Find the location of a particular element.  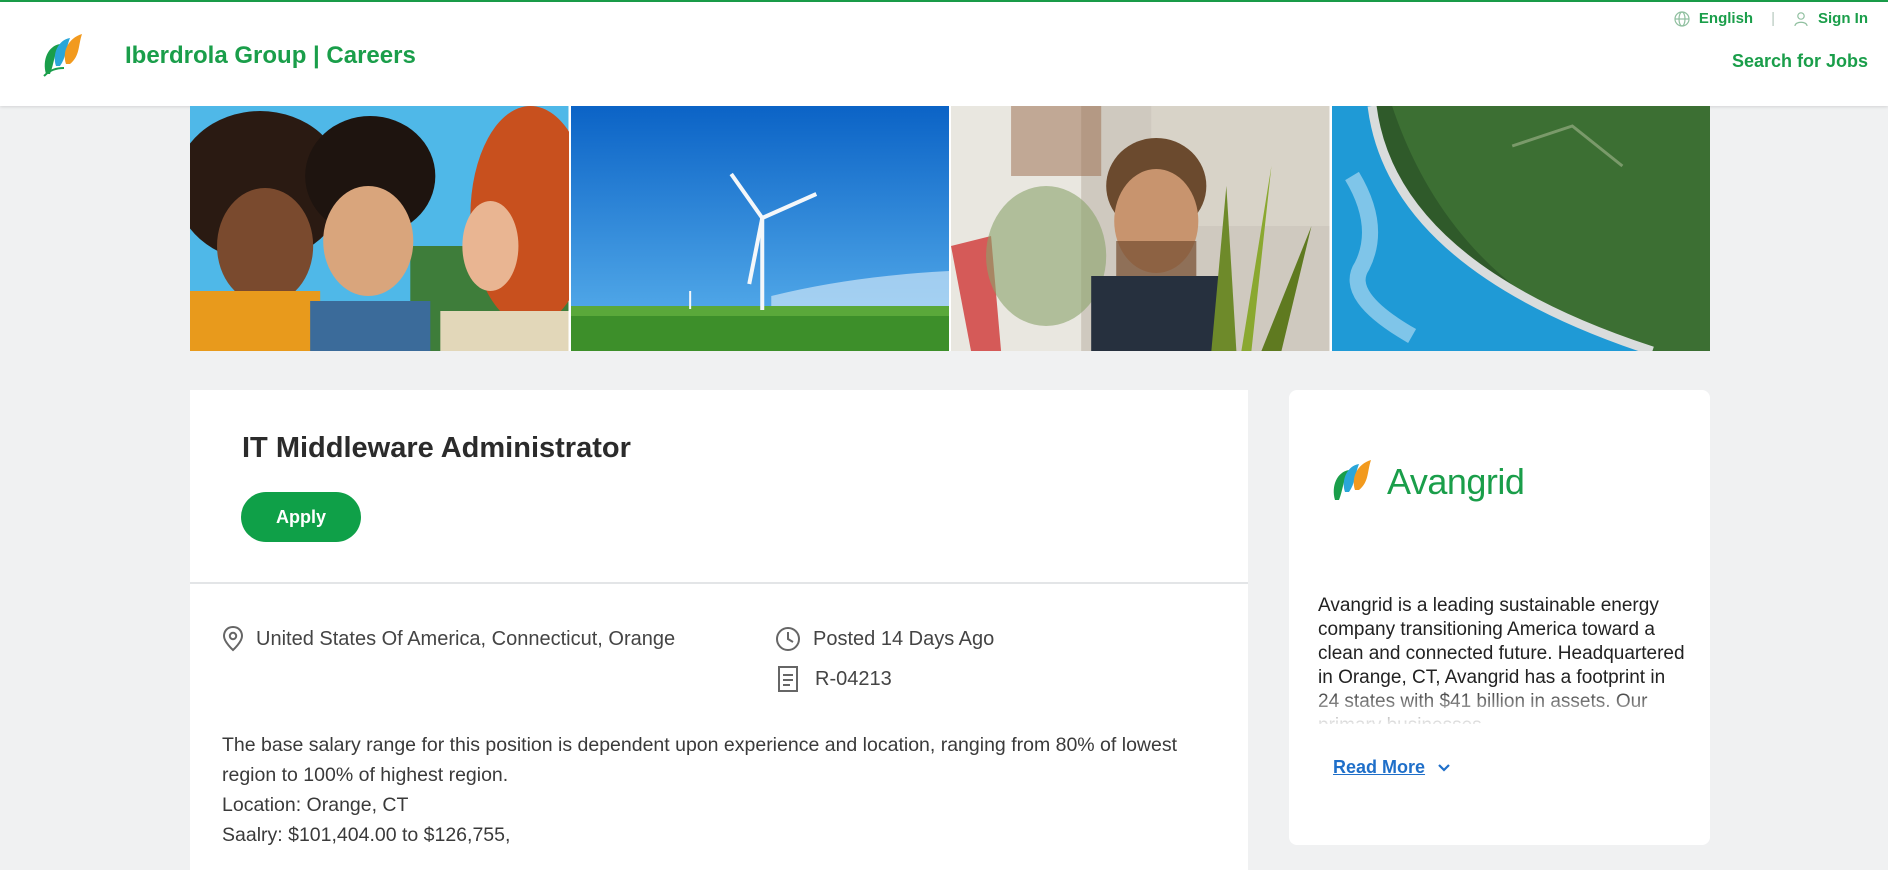

avangrid-logo-text: Avangrid is located at coordinates (1456, 481).